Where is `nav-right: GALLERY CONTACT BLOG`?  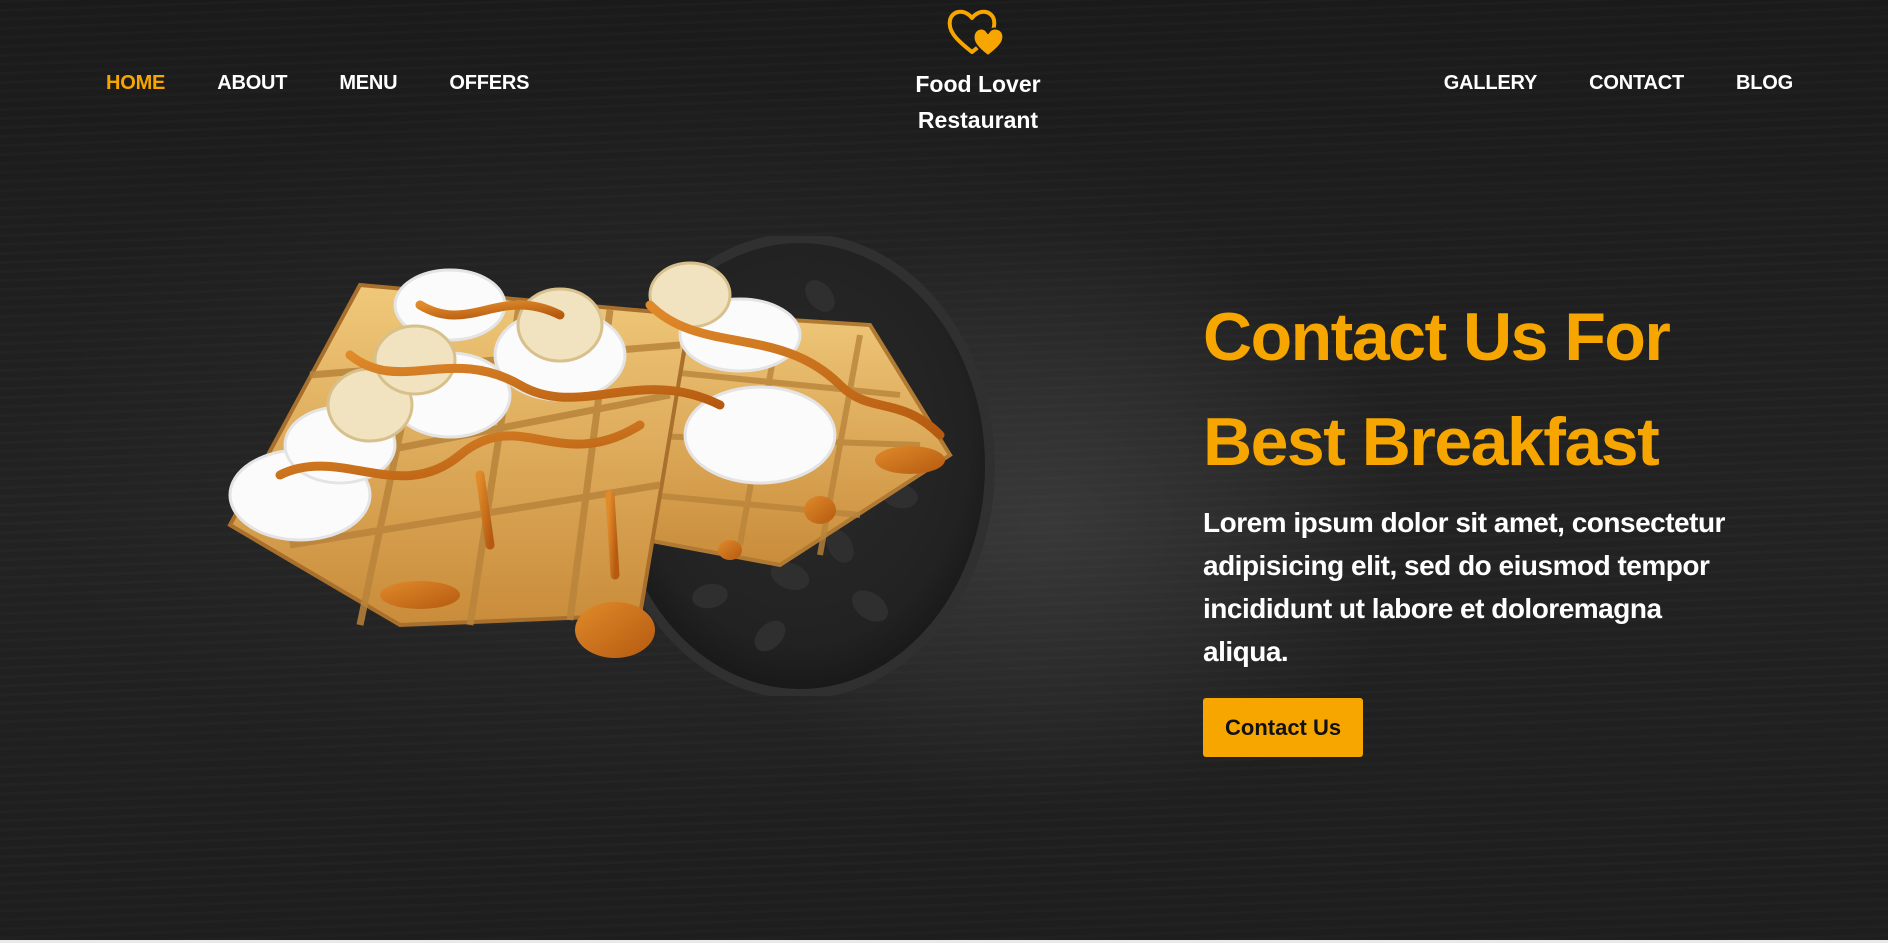
nav-right: GALLERY CONTACT BLOG is located at coordinates (1618, 83).